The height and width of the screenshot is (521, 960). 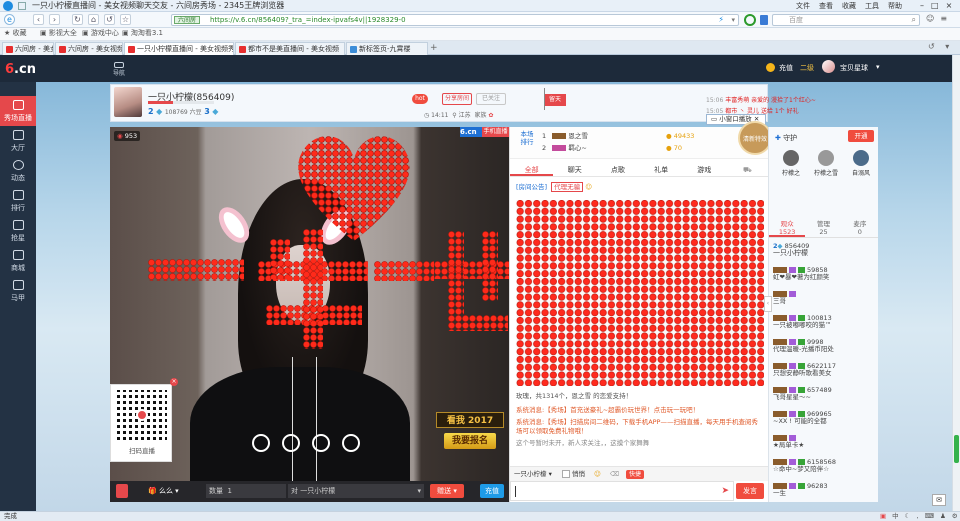 I want to click on app-icon: ▣, so click(x=883, y=516).